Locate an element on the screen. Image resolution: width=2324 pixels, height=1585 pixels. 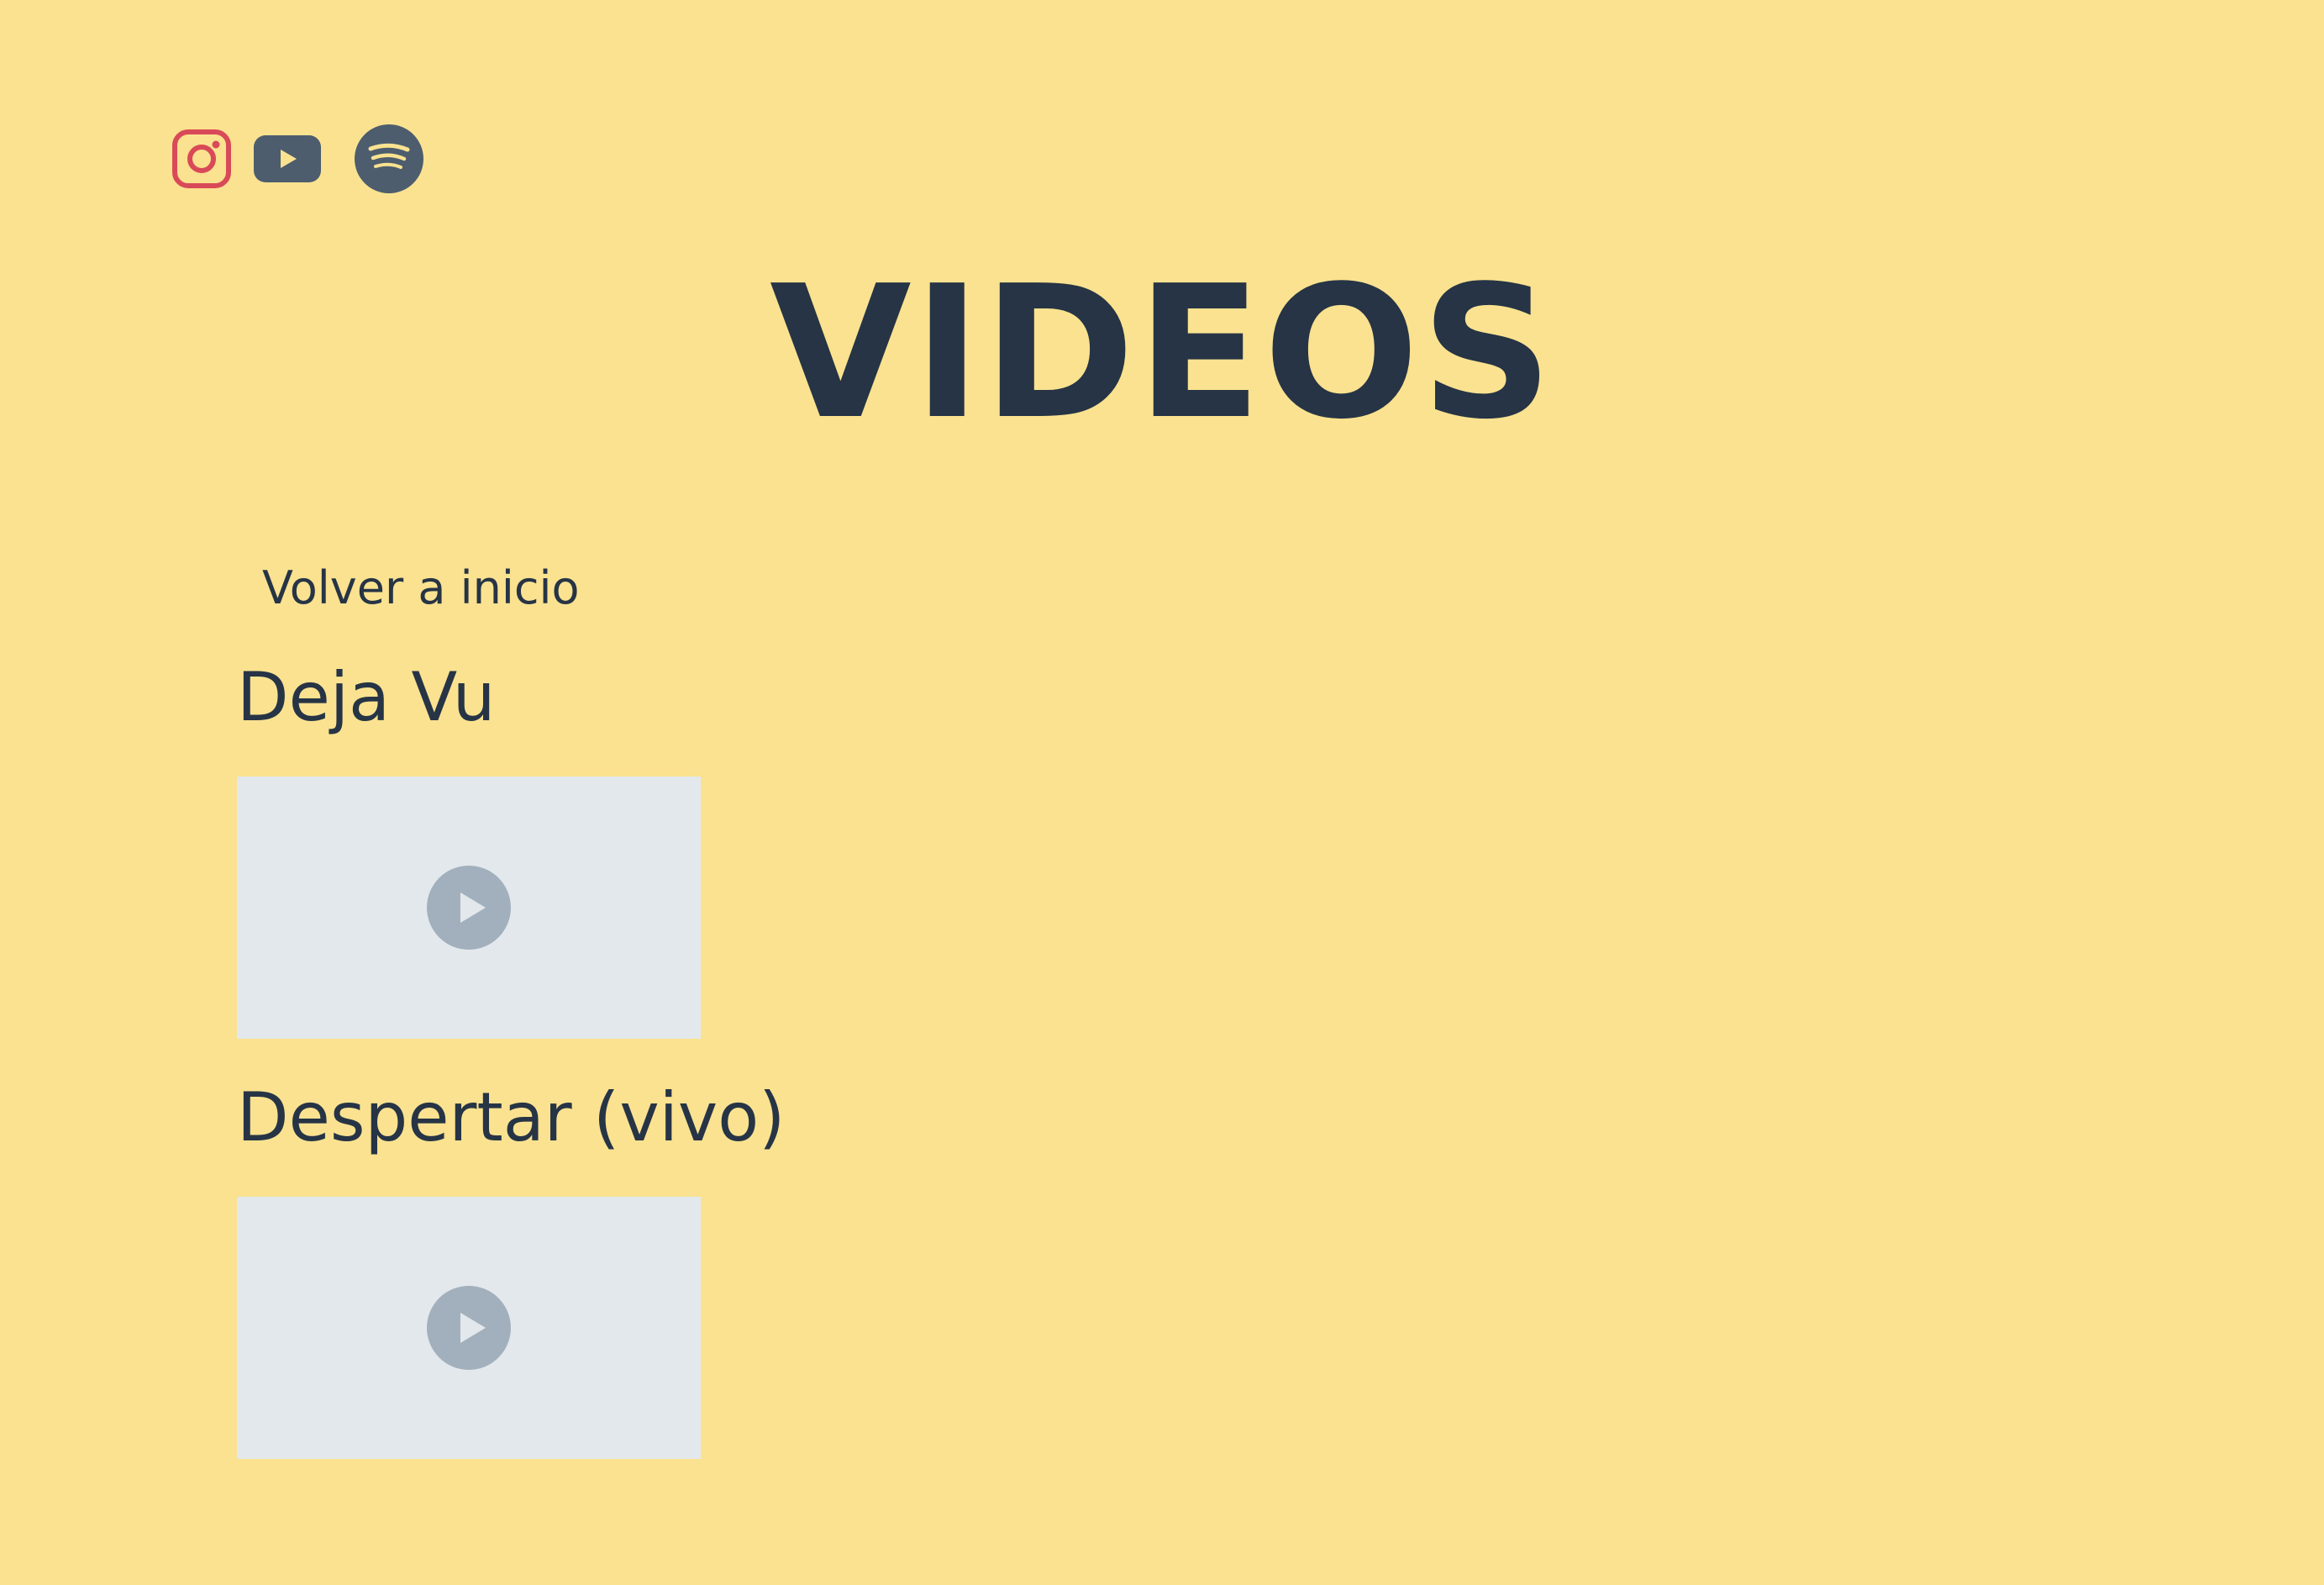
spotify-icon is located at coordinates (389, 158).